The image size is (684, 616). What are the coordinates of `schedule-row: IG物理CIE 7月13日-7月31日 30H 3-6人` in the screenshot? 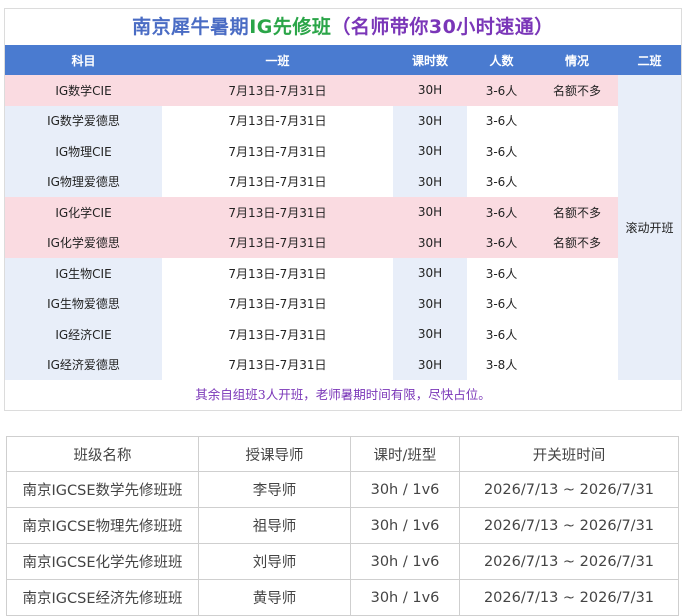 It's located at (343, 151).